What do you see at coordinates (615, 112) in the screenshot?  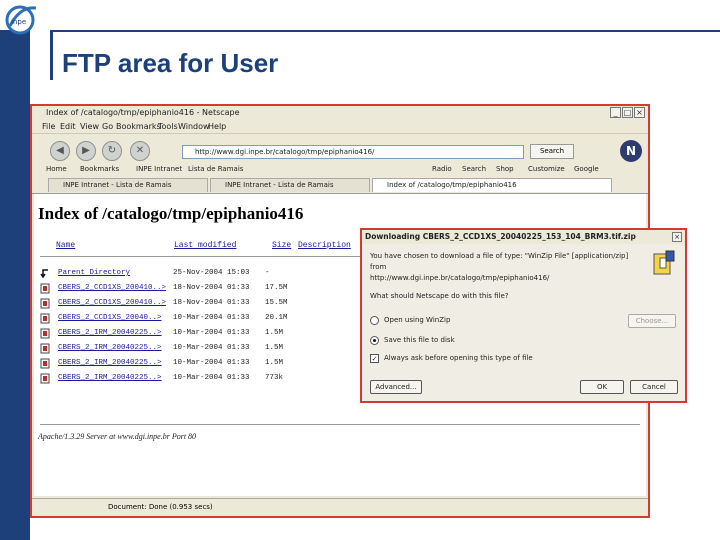 I see `minimize-button: _` at bounding box center [615, 112].